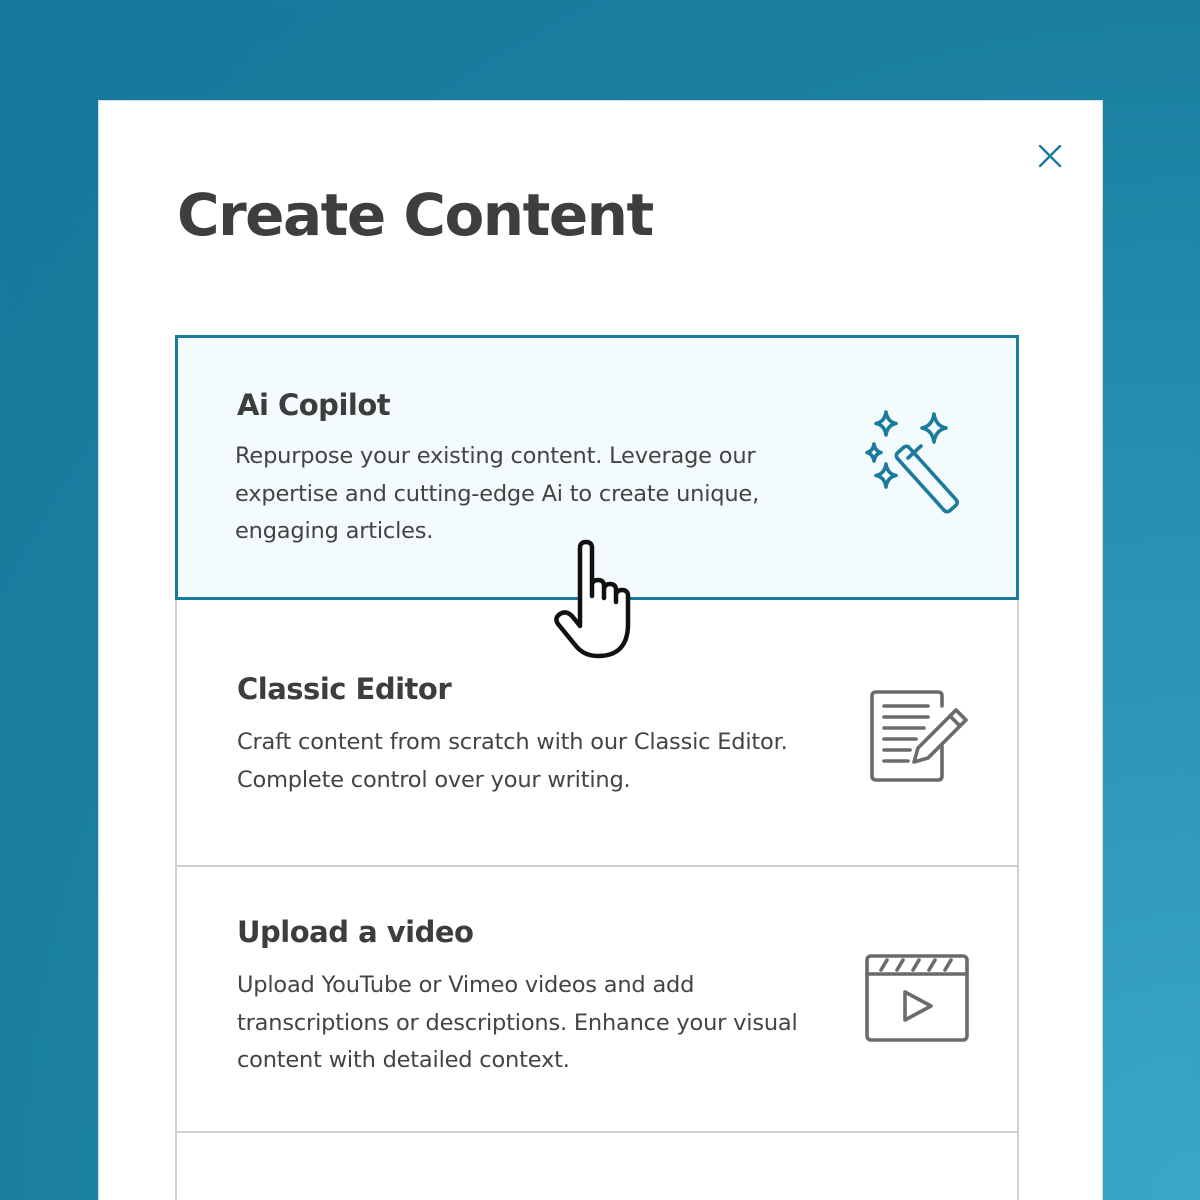 The image size is (1200, 1200). Describe the element at coordinates (920, 736) in the screenshot. I see `document-edit-icon` at that location.